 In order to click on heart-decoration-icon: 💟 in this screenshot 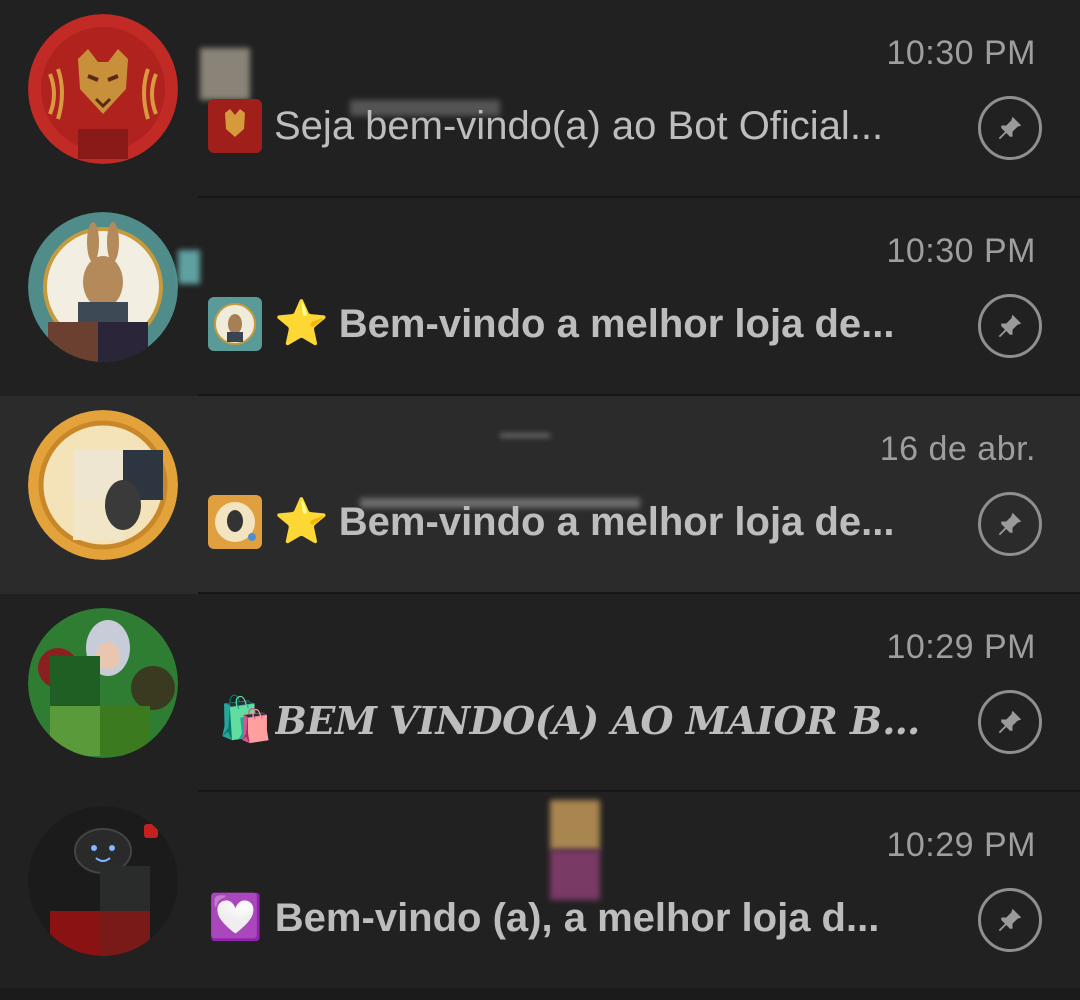, I will do `click(235, 917)`.